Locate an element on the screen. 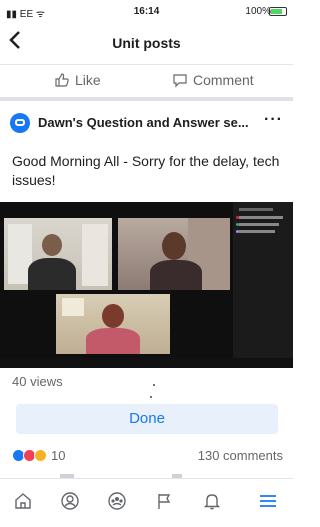 The width and height of the screenshot is (320, 527). pages-tab is located at coordinates (164, 501).